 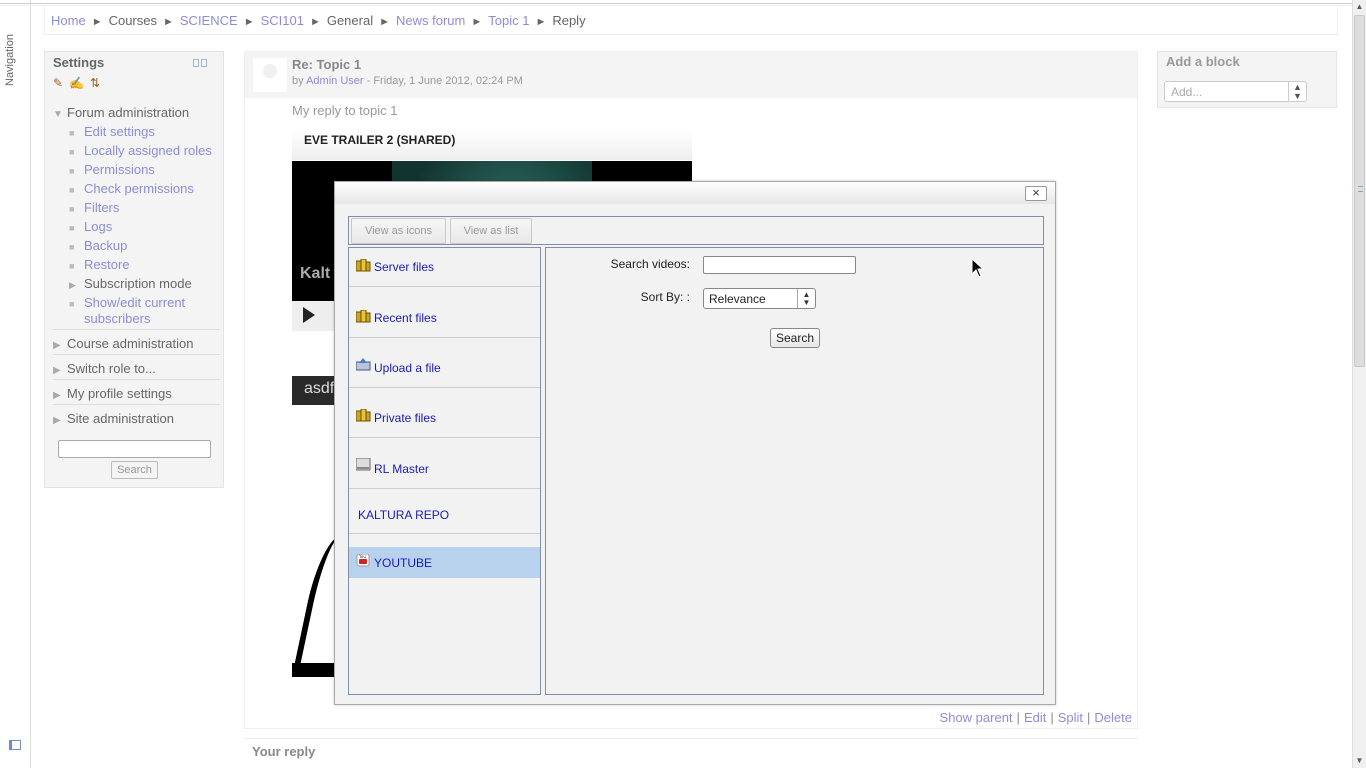 I want to click on repo-server-files: Server files, so click(x=444, y=267).